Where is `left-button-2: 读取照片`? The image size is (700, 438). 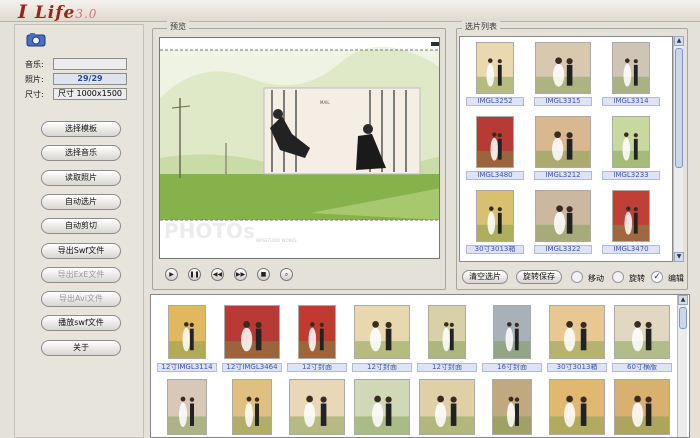 left-button-2: 读取照片 is located at coordinates (81, 177).